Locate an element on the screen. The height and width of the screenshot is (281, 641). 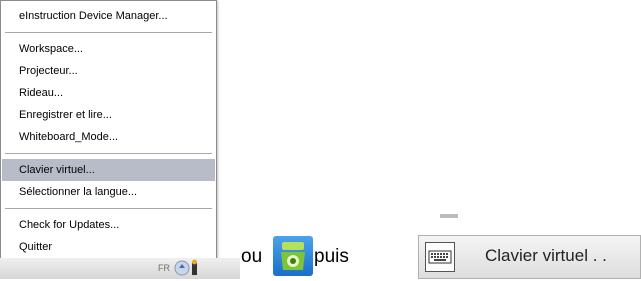
clavier-virtuel-button: Clavier virtuel . . is located at coordinates (529, 257).